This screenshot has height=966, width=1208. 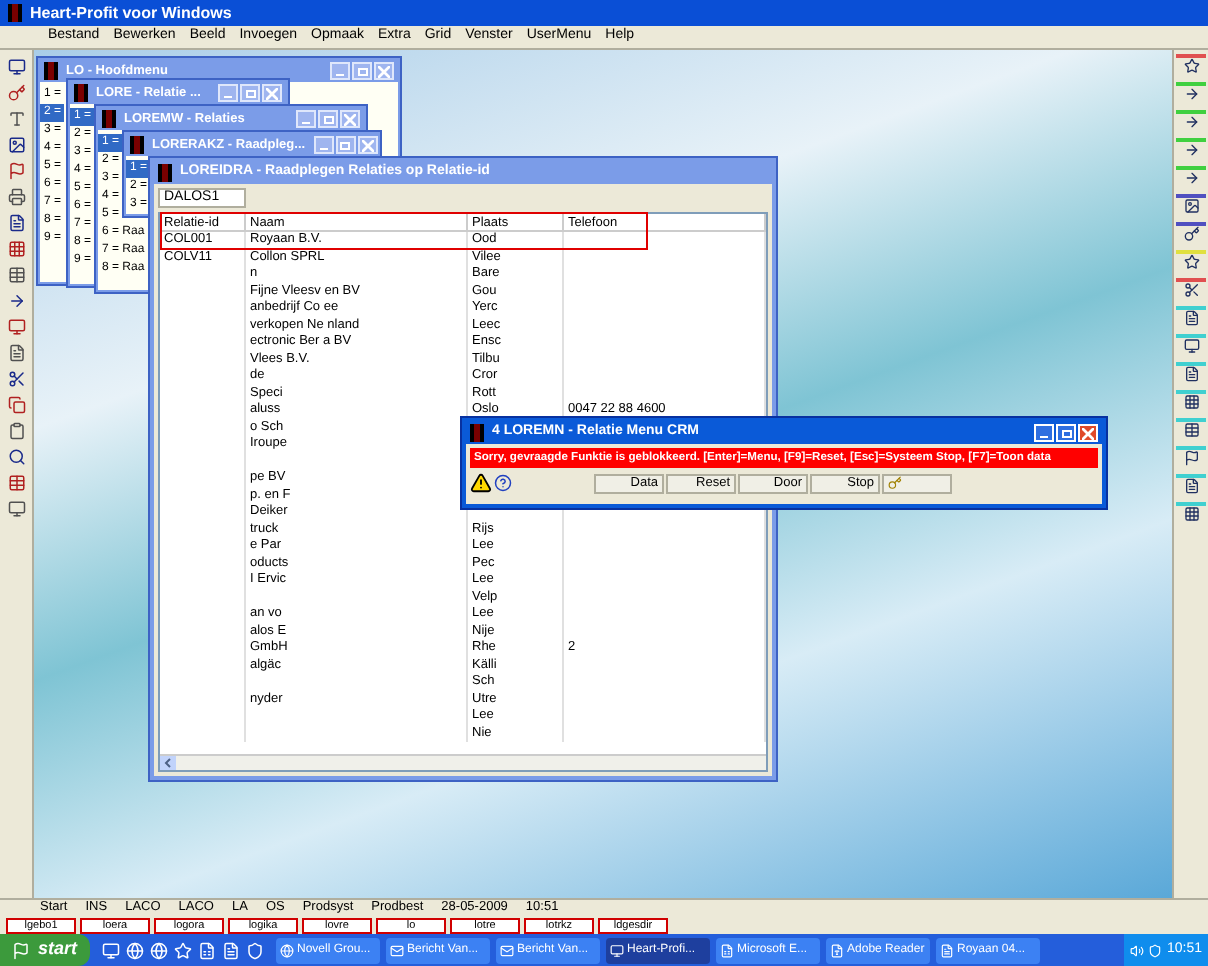 I want to click on help-icon, so click(x=503, y=483).